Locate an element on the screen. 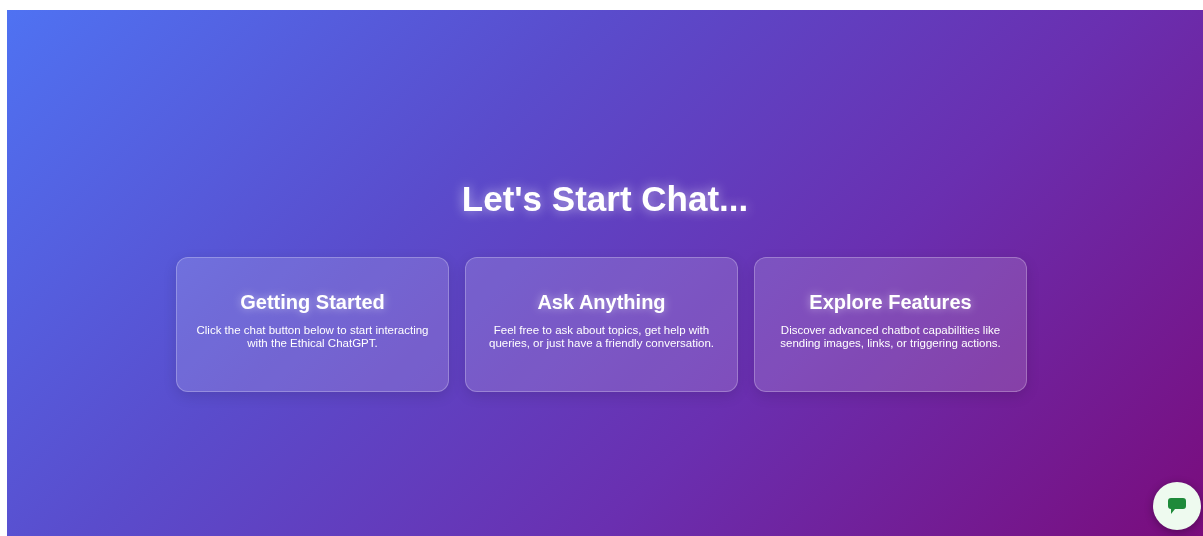 Image resolution: width=1203 pixels, height=536 pixels. card-title: Ask Anything is located at coordinates (601, 301).